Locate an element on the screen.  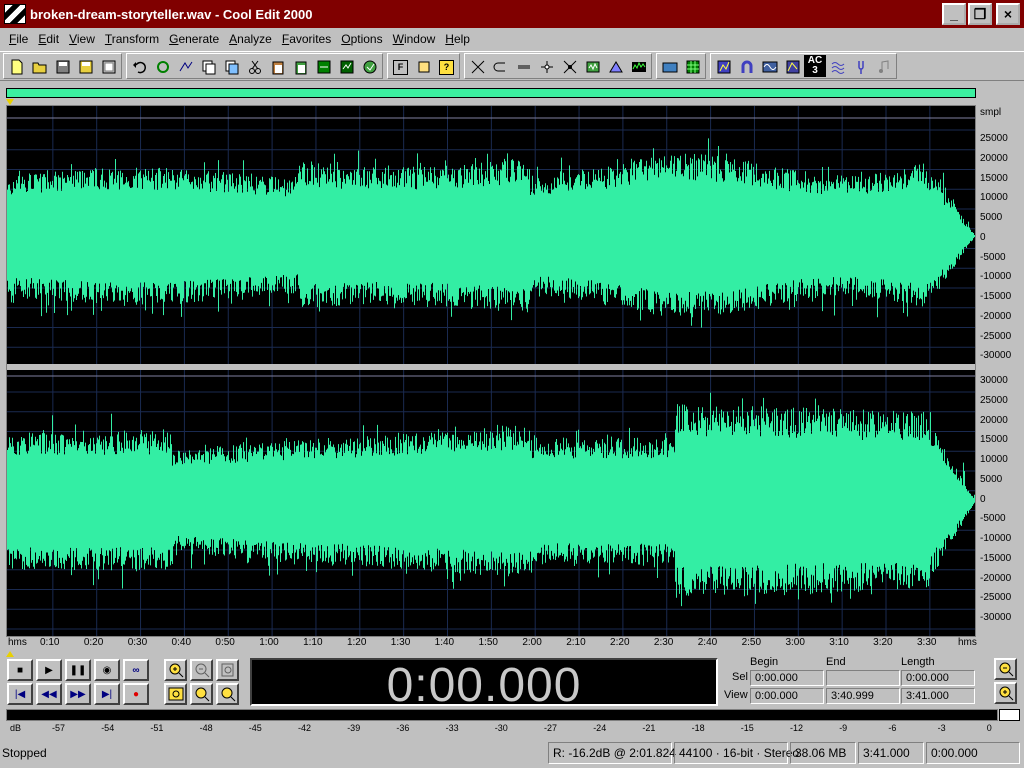
close-file-icon is located at coordinates (108, 67).